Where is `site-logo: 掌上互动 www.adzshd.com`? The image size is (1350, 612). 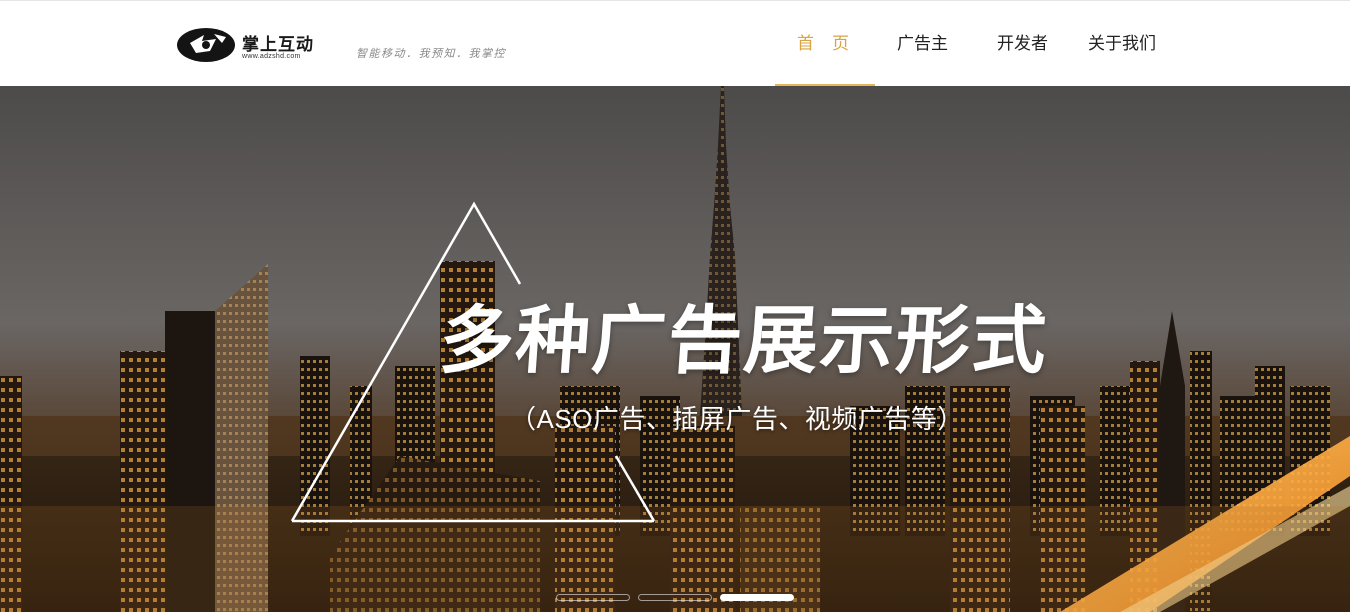
site-logo: 掌上互动 www.adzshd.com is located at coordinates (248, 45).